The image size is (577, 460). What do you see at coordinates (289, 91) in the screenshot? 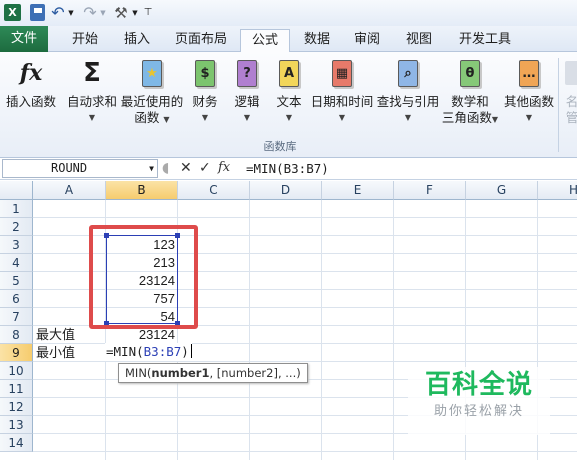
I see `text-button: A 文本 ▼` at bounding box center [289, 91].